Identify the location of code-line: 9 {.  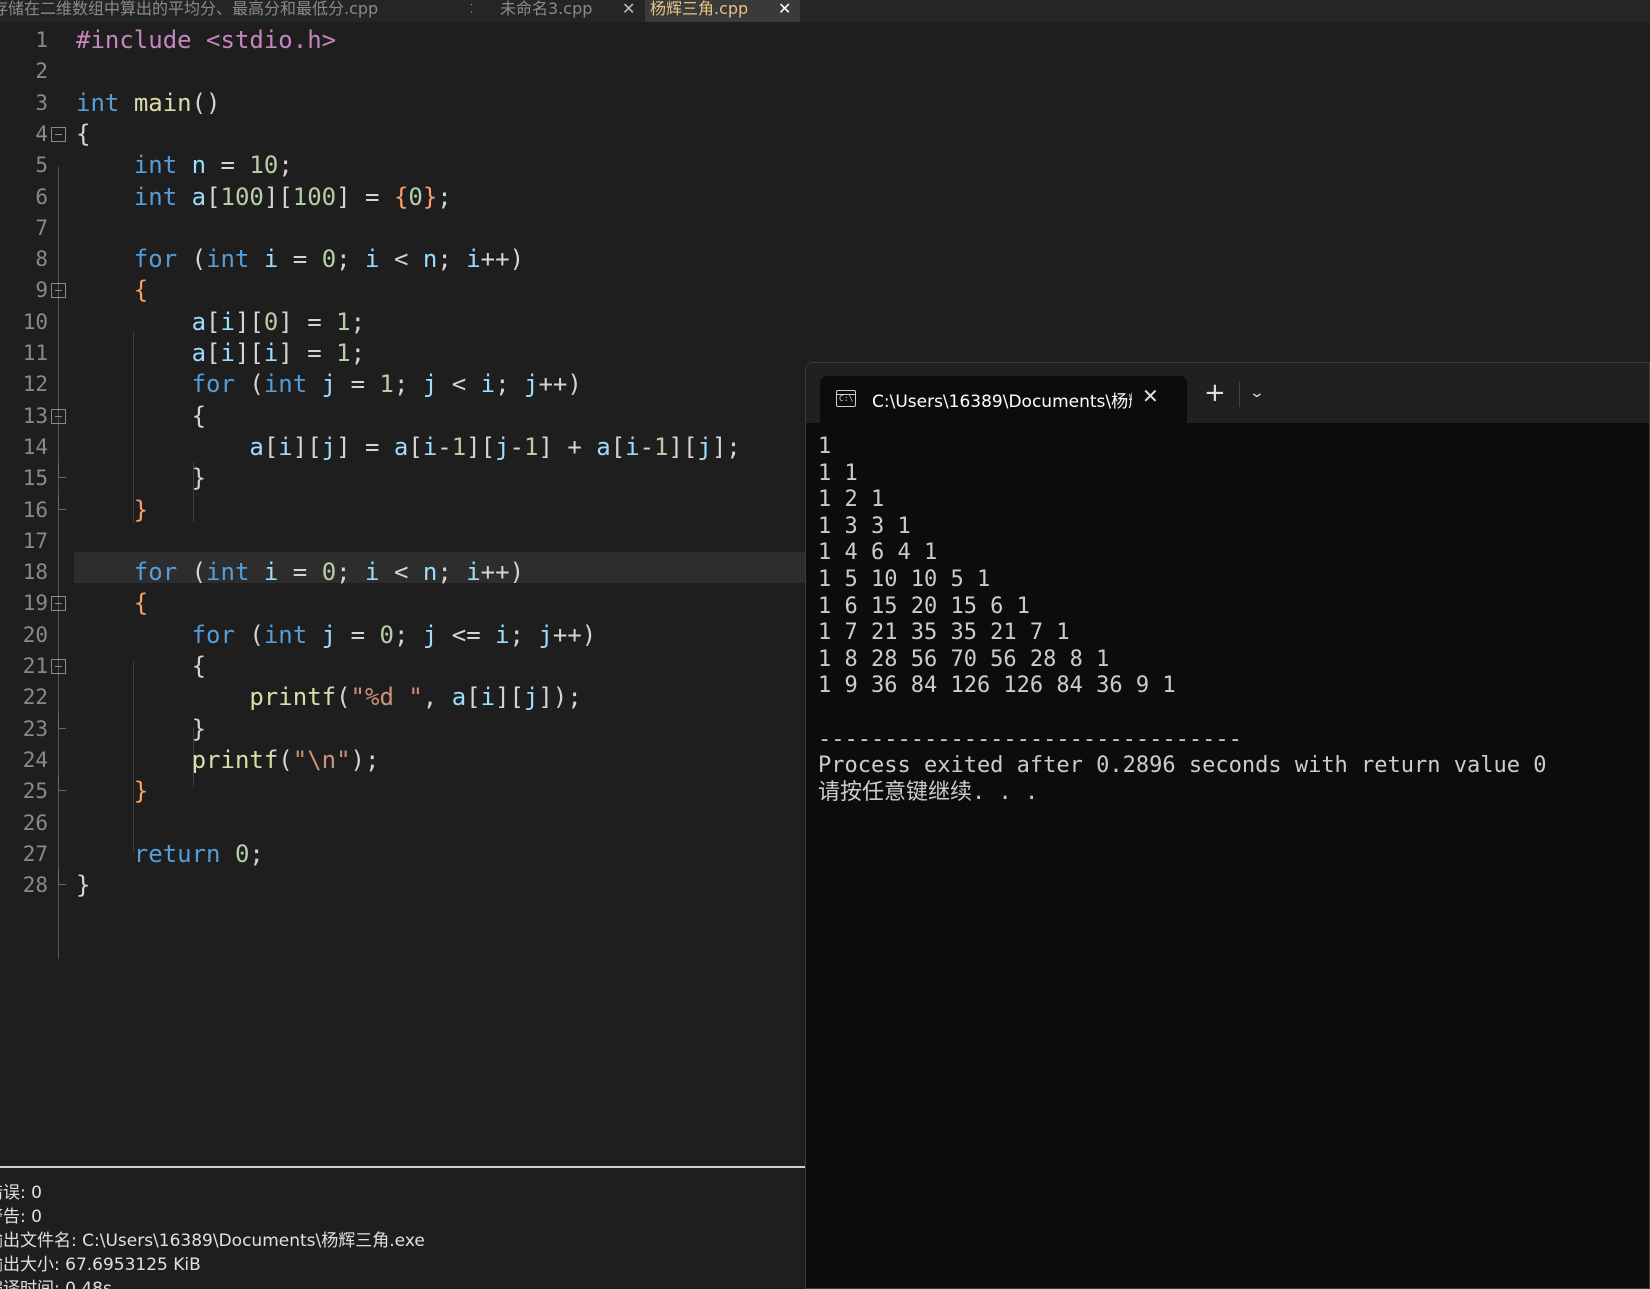
(403, 290).